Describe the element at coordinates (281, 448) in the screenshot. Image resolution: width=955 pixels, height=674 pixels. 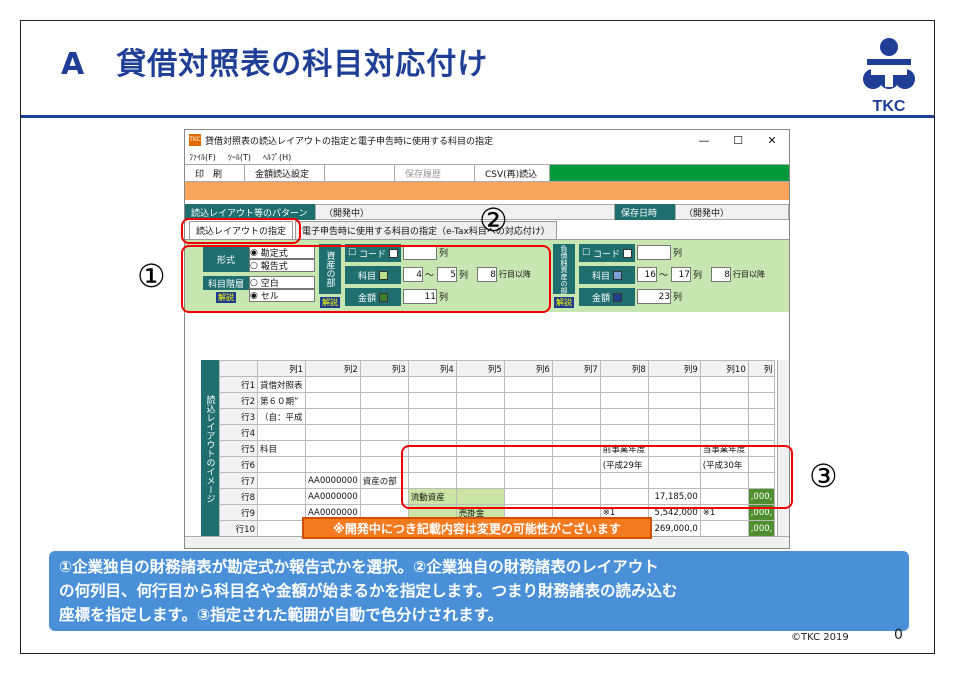
I see `grid-cell: 科目` at that location.